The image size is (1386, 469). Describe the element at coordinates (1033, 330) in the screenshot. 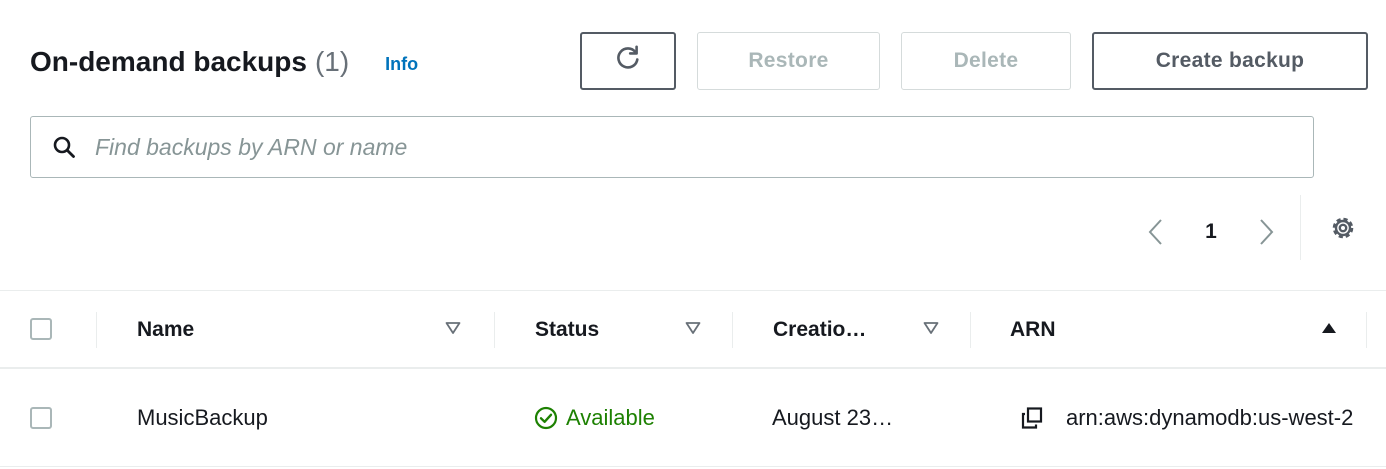

I see `column-header-arn: ARN` at that location.